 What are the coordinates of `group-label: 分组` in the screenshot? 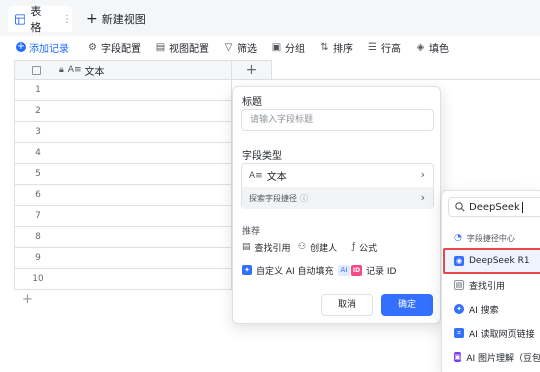 It's located at (295, 49).